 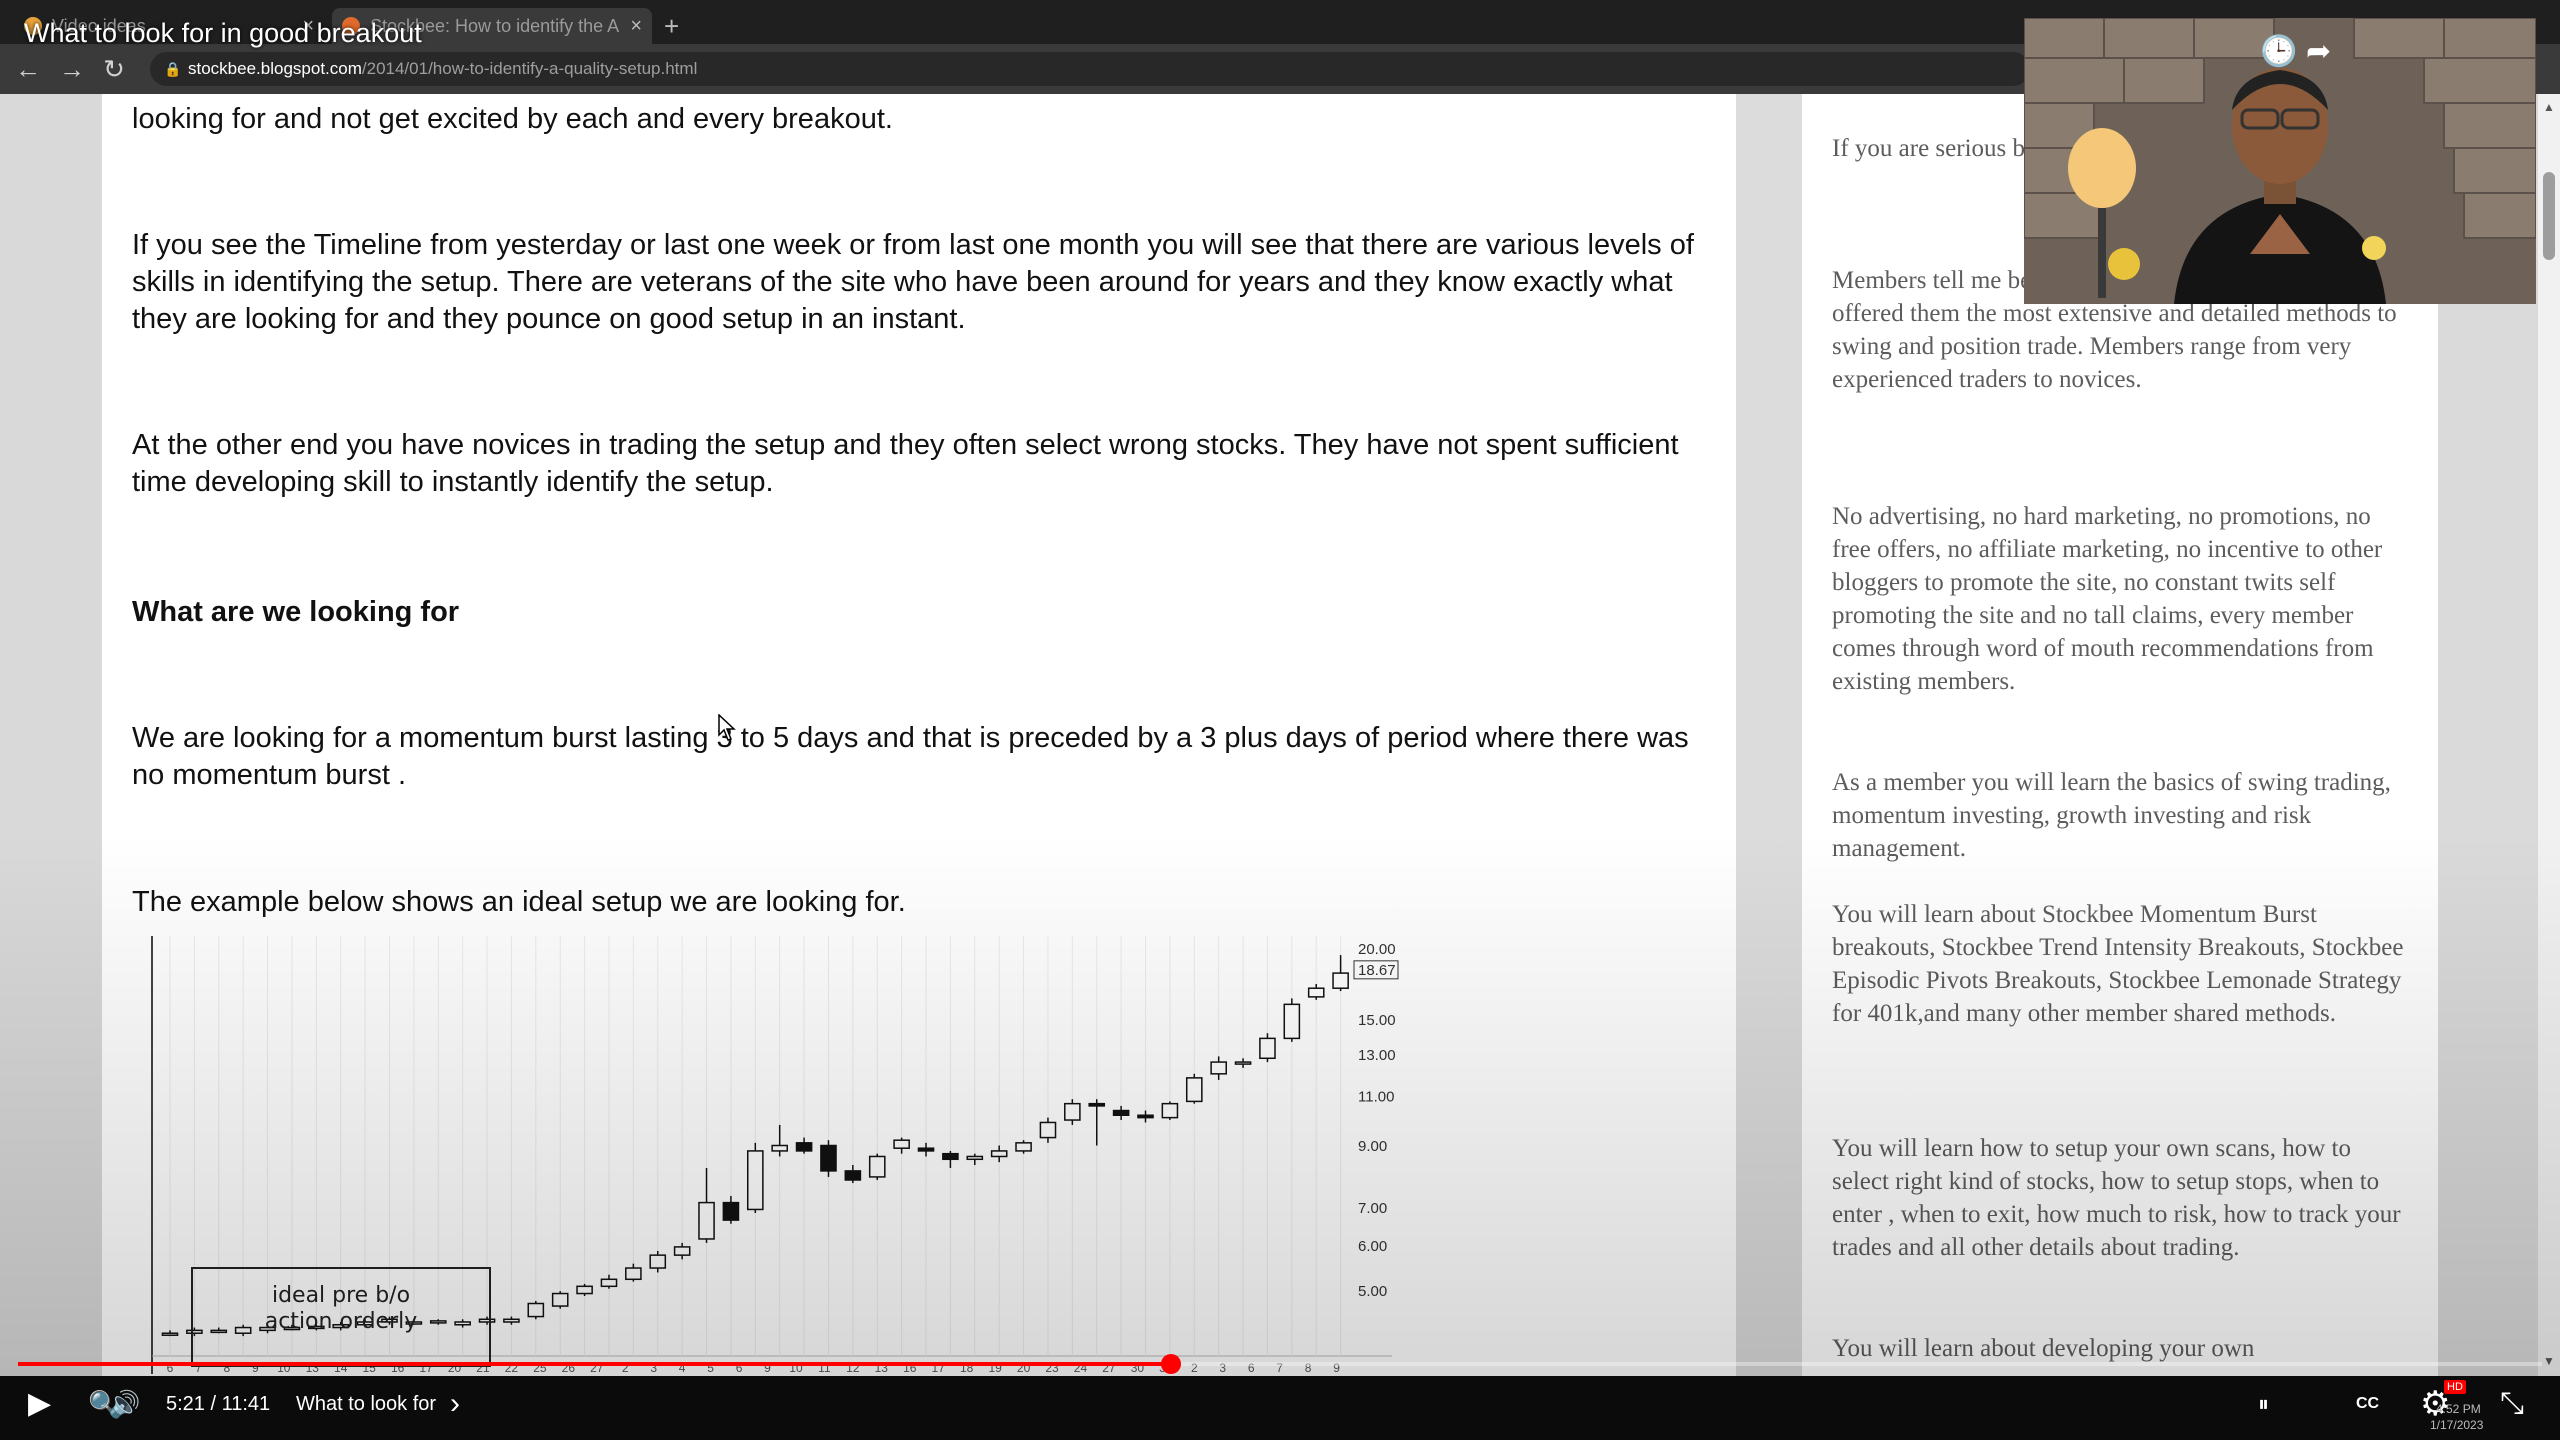 What do you see at coordinates (1372, 1291) in the screenshot?
I see `price-label: 5.00` at bounding box center [1372, 1291].